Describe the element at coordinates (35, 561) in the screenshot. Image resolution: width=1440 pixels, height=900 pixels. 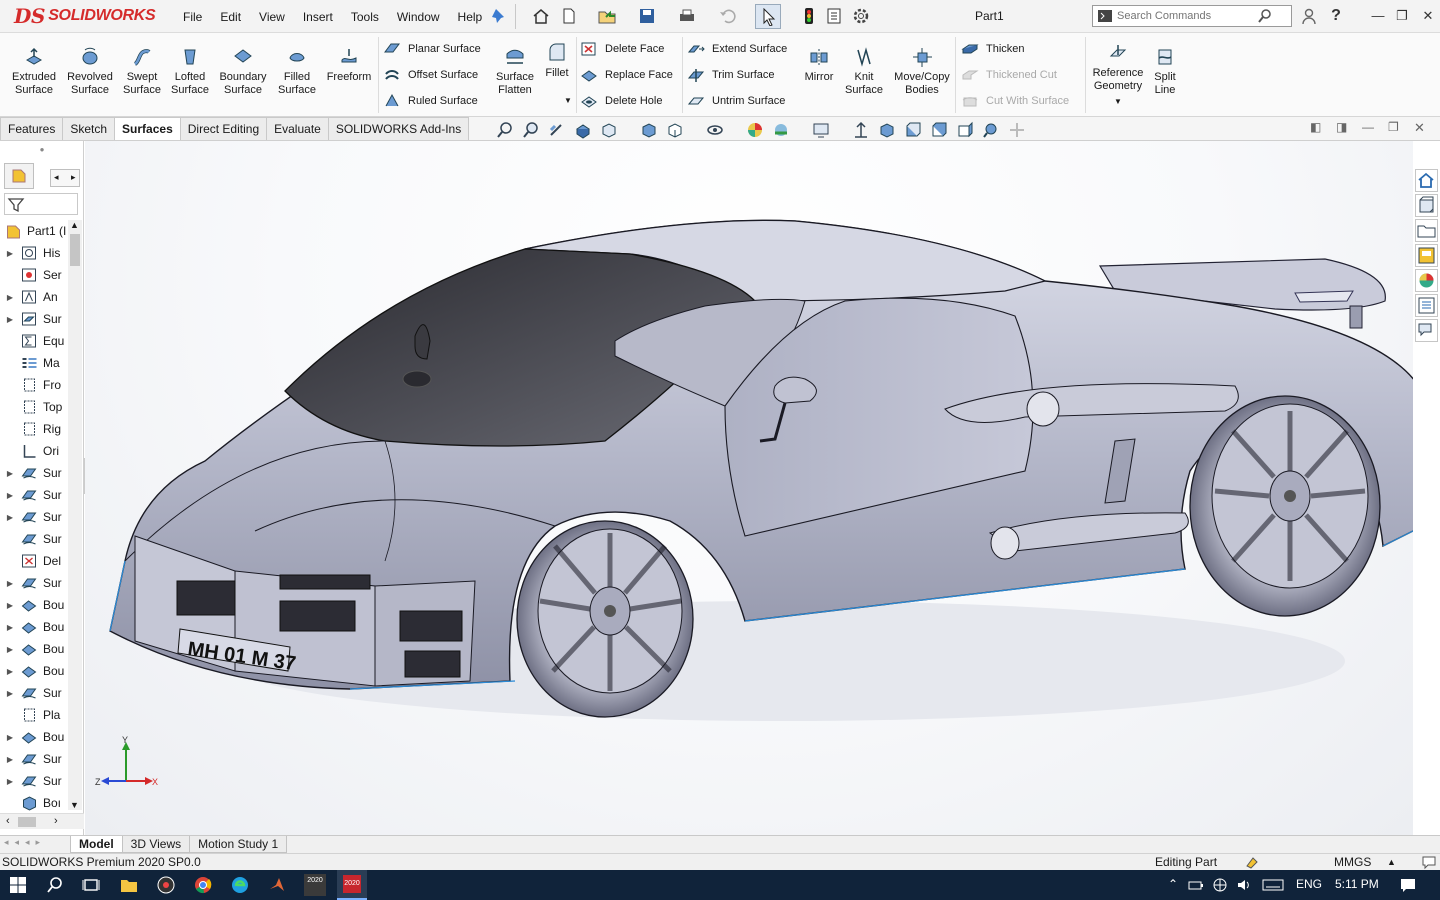
I see `feature-tree-item: Del` at that location.